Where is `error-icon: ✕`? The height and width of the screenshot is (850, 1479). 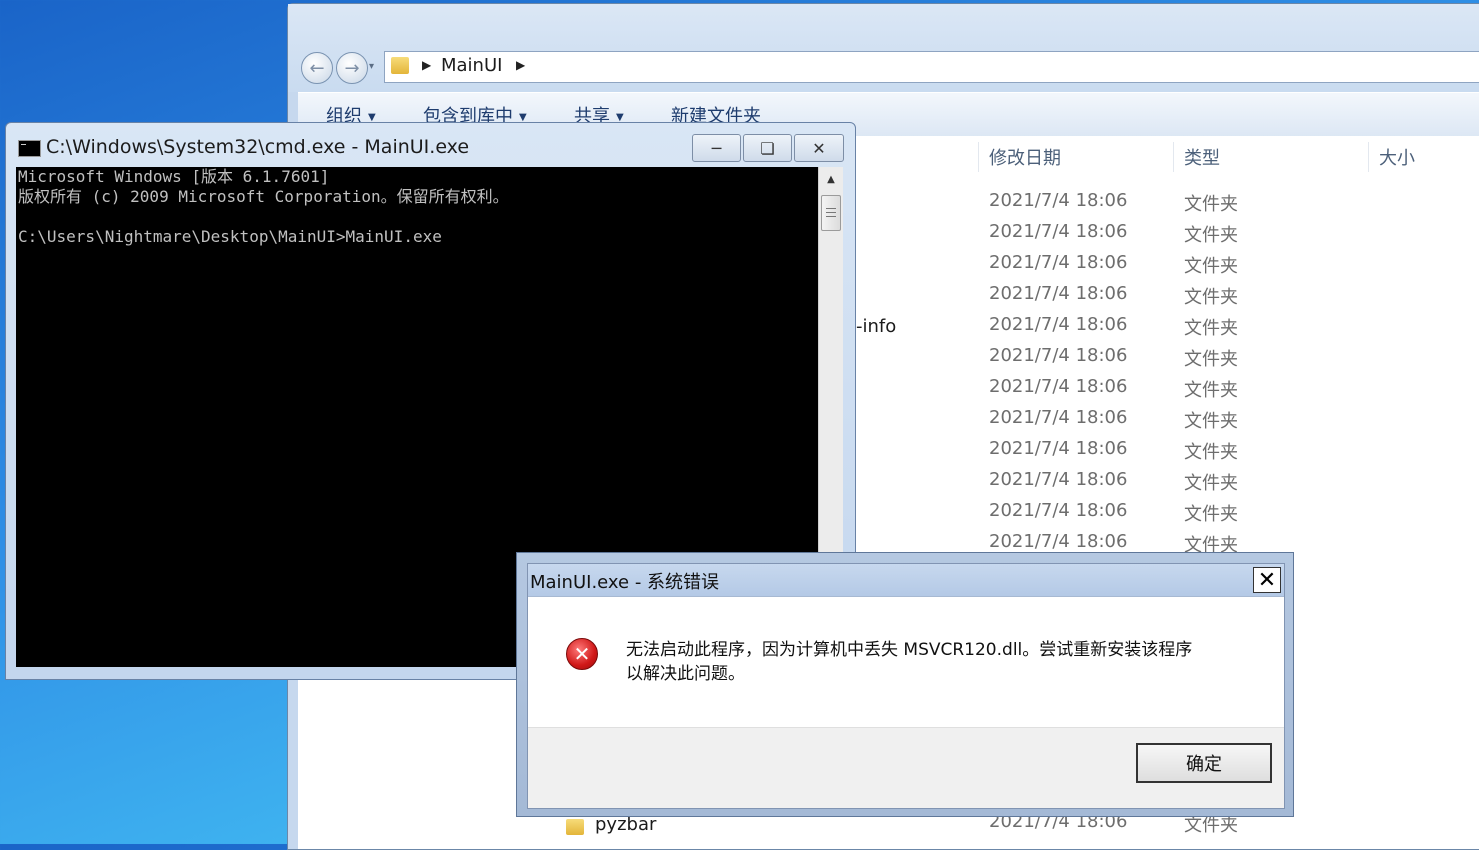
error-icon: ✕ is located at coordinates (582, 654).